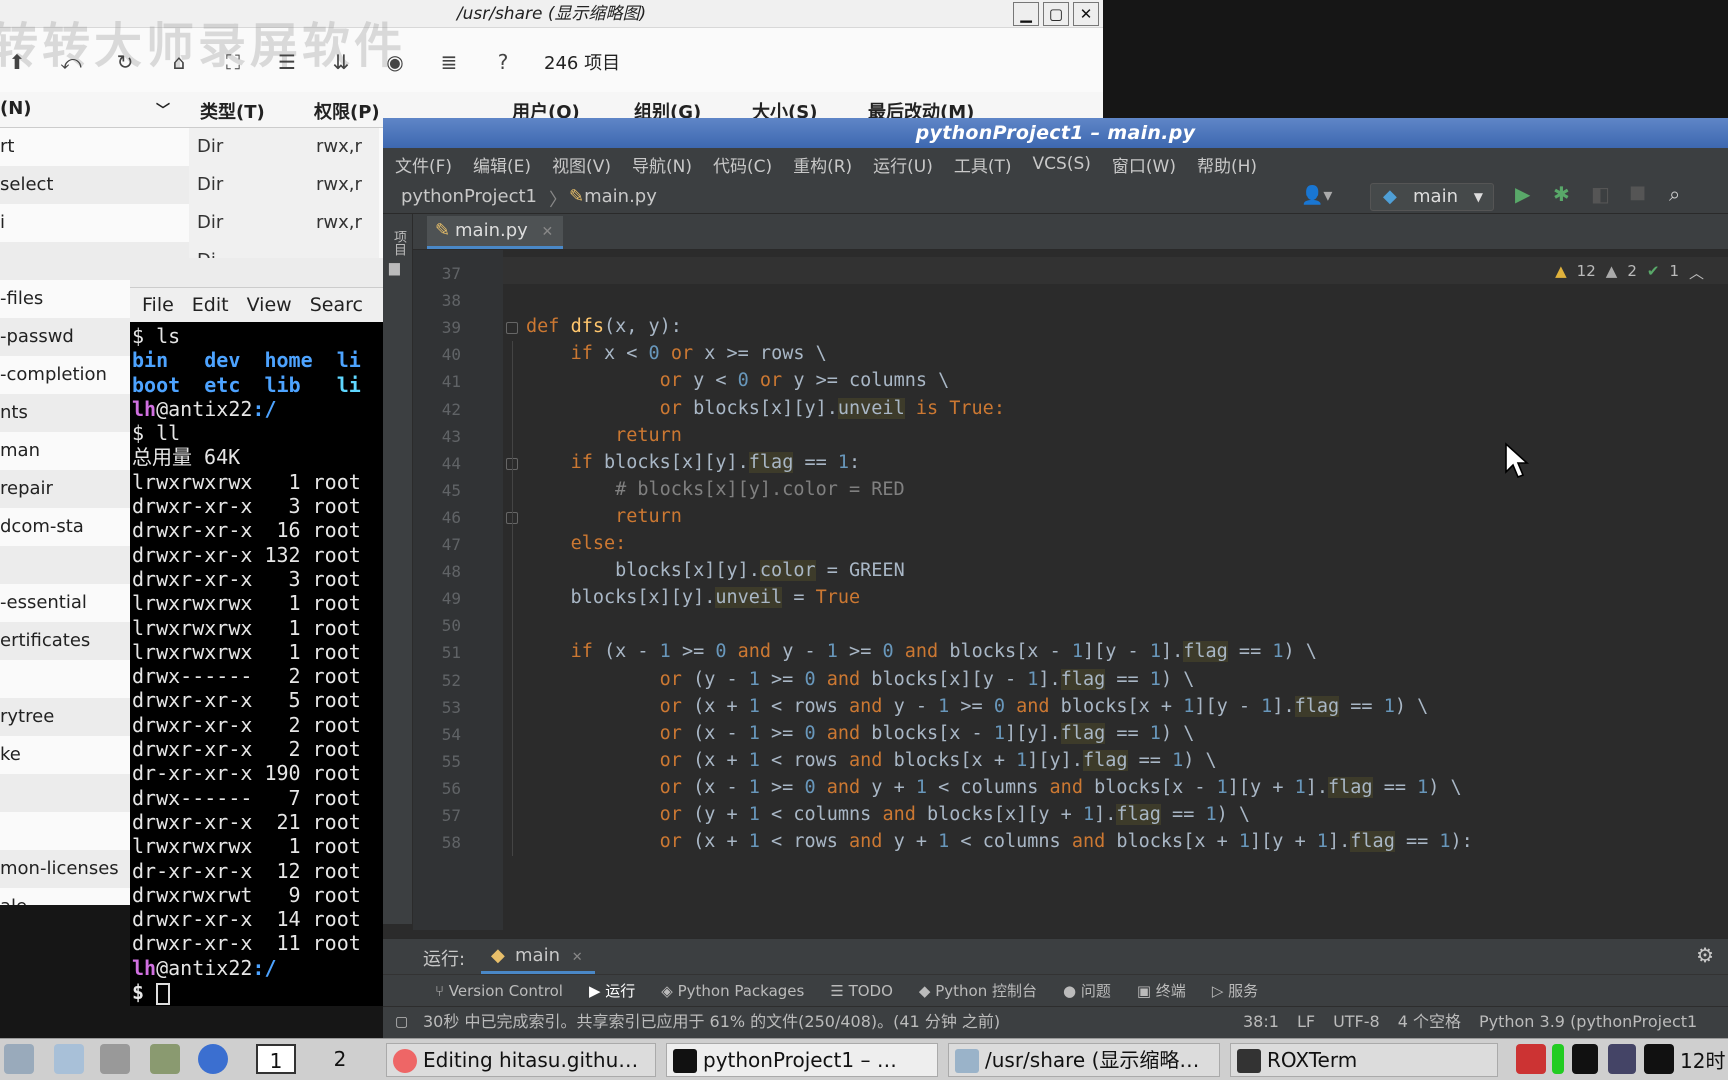  What do you see at coordinates (246, 506) in the screenshot?
I see `ll-row: drwxr-xr-x 3 root` at bounding box center [246, 506].